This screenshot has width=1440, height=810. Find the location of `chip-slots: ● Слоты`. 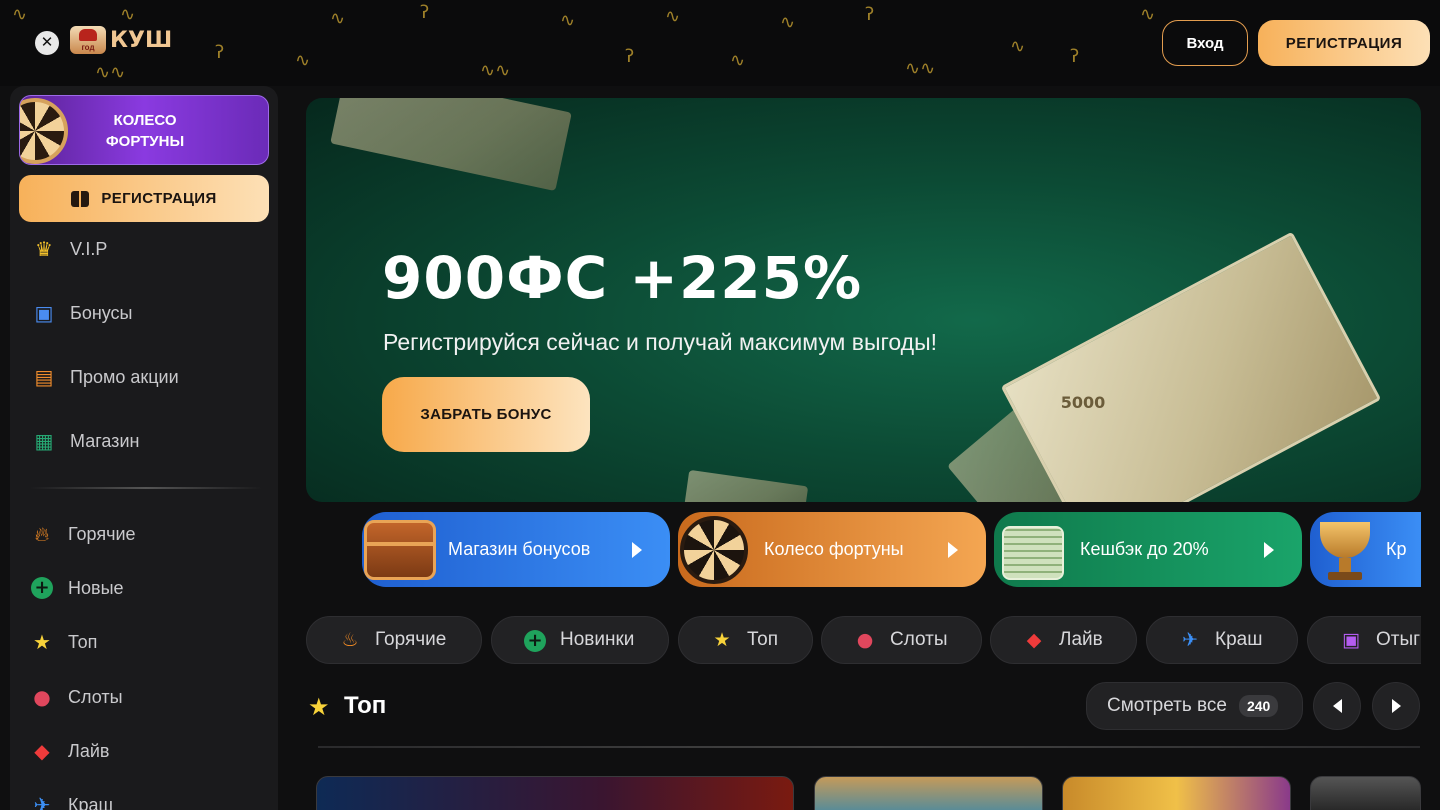

chip-slots: ● Слоты is located at coordinates (901, 640).